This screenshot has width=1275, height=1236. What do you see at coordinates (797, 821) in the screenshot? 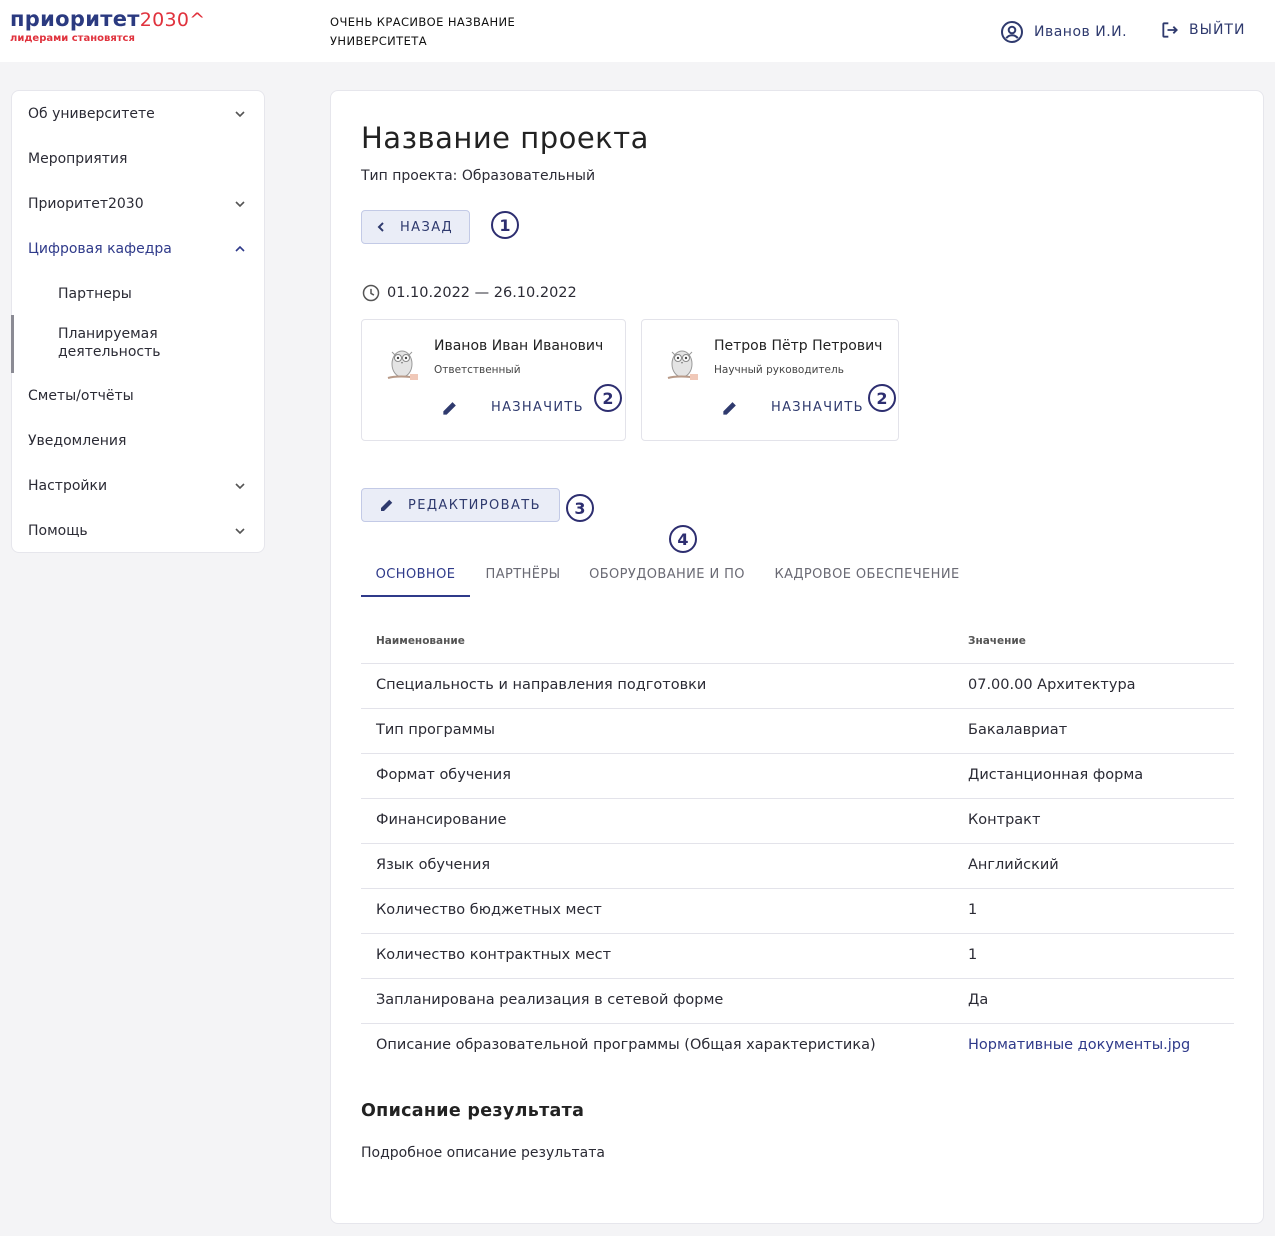
I see `table-row: Финансирование Контракт` at bounding box center [797, 821].